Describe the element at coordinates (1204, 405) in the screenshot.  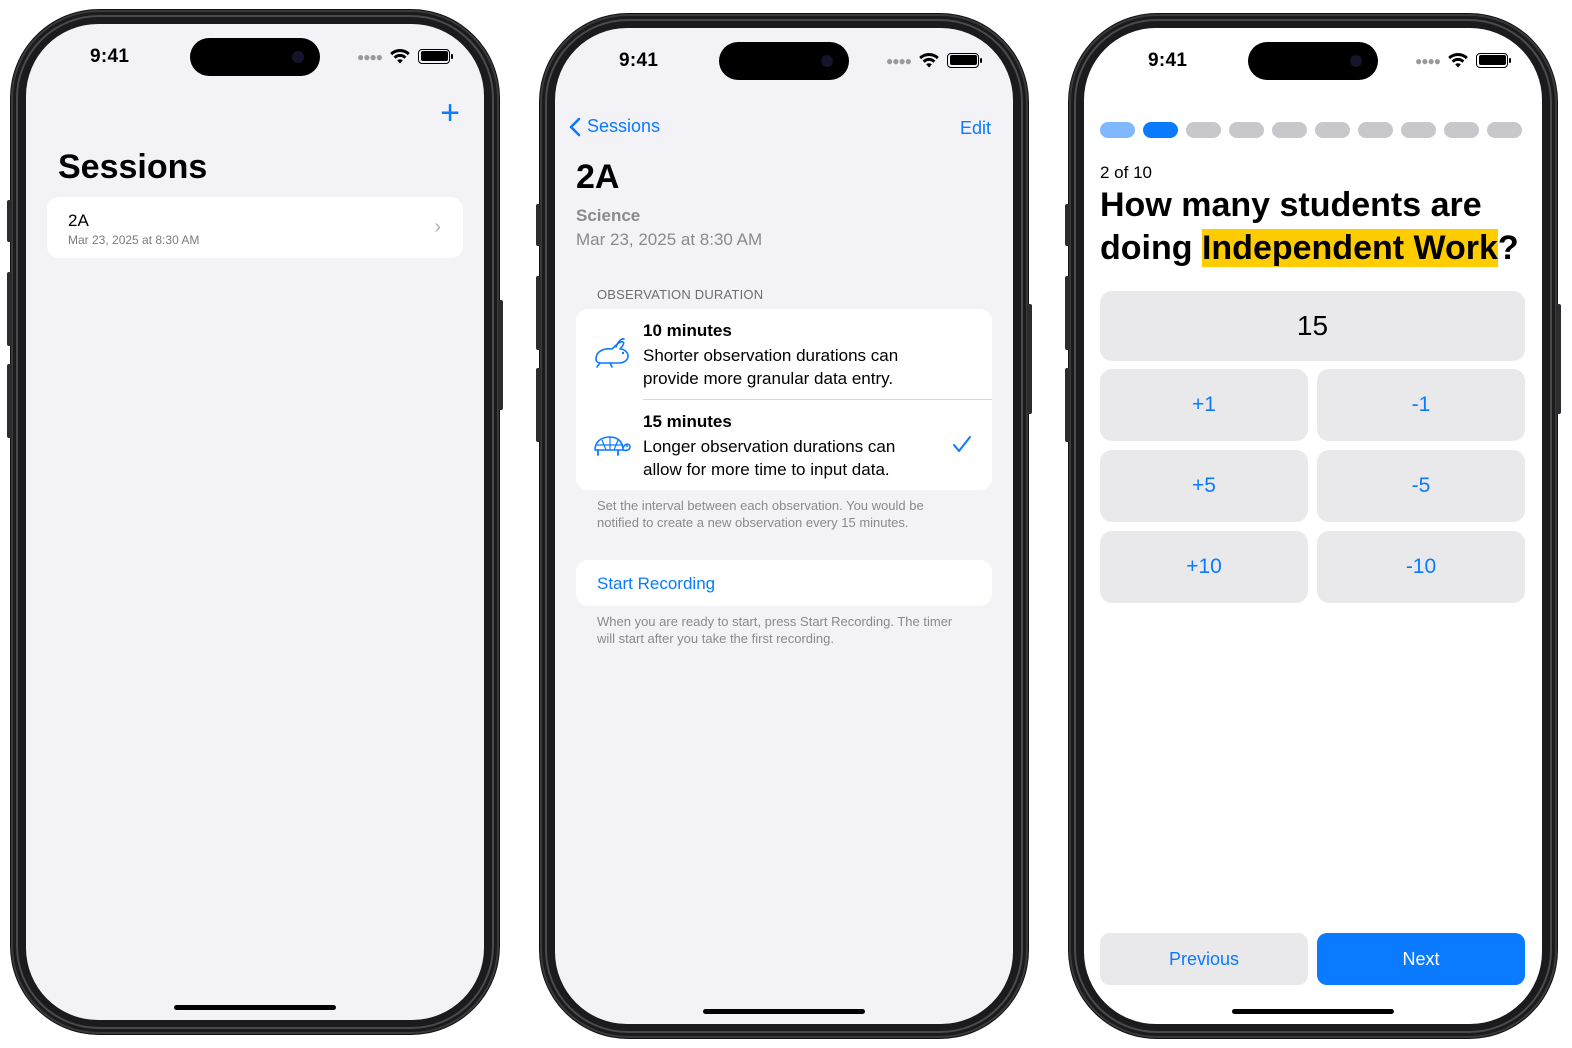
I see `plus-1-button: +1` at that location.